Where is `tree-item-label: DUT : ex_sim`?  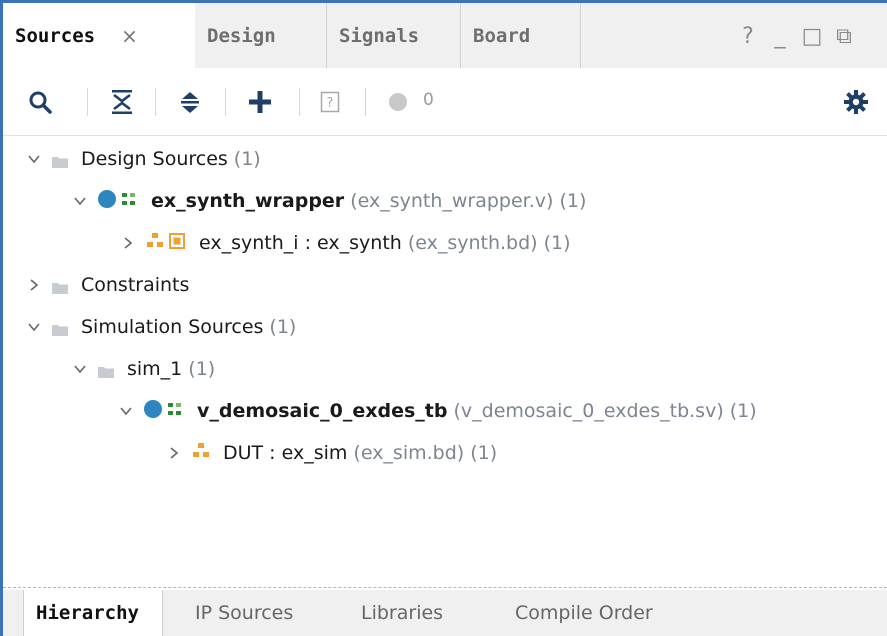
tree-item-label: DUT : ex_sim is located at coordinates (285, 453).